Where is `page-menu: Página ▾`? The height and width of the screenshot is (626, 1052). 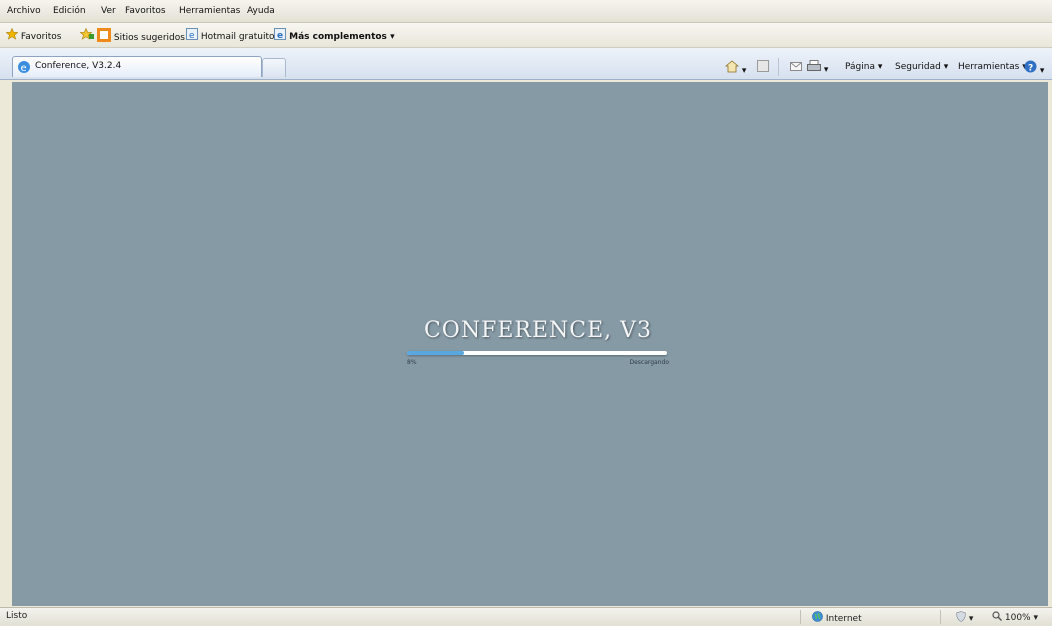
page-menu: Página ▾ is located at coordinates (863, 67).